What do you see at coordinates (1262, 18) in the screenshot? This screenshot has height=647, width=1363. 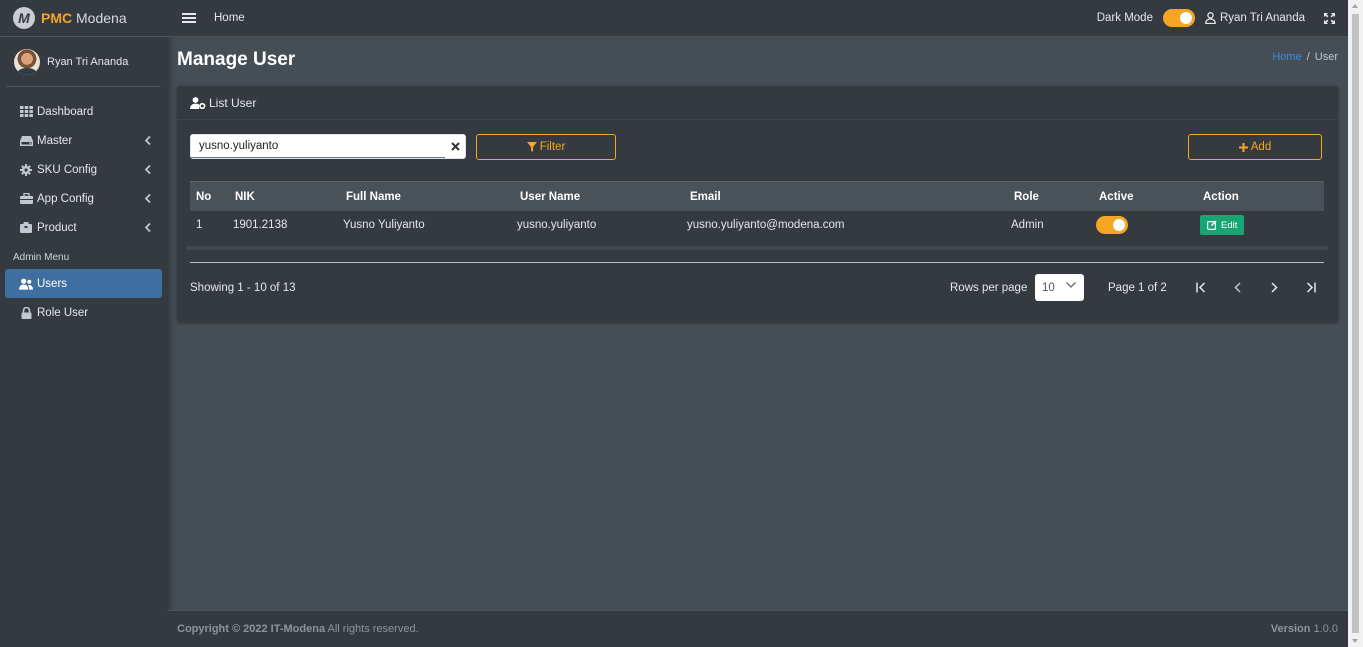 I see `top-user-name: Ryan Tri Ananda` at bounding box center [1262, 18].